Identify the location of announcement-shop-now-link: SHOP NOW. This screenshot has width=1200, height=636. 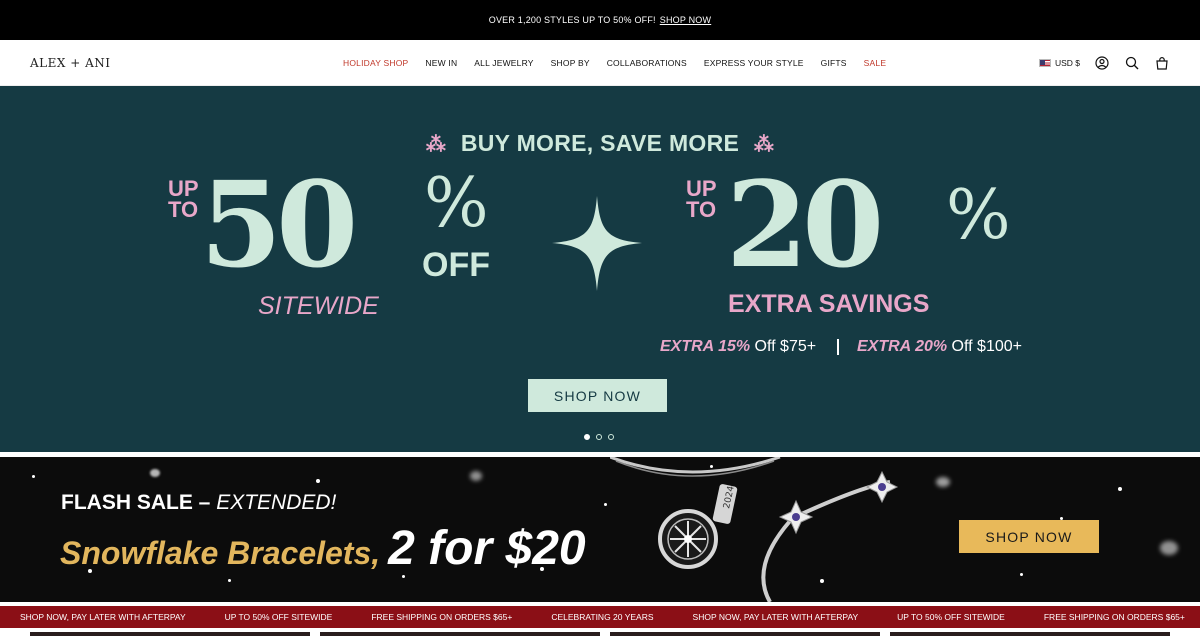
(685, 20).